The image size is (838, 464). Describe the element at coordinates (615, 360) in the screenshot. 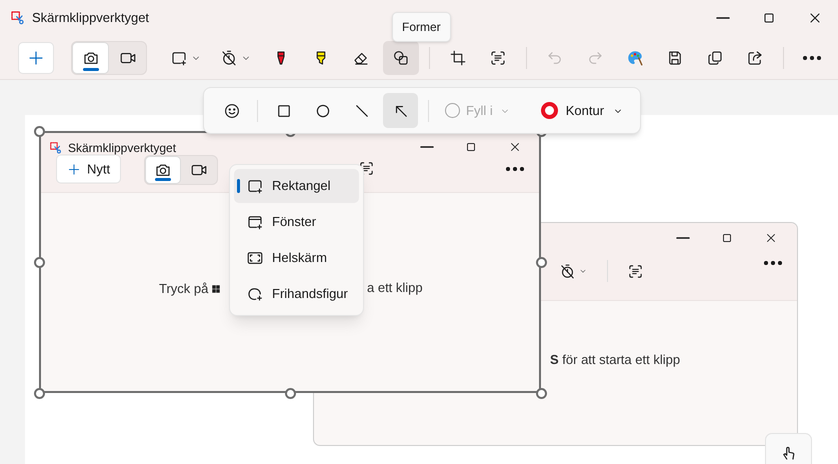

I see `hint-text: S för att starta ett klipp` at that location.